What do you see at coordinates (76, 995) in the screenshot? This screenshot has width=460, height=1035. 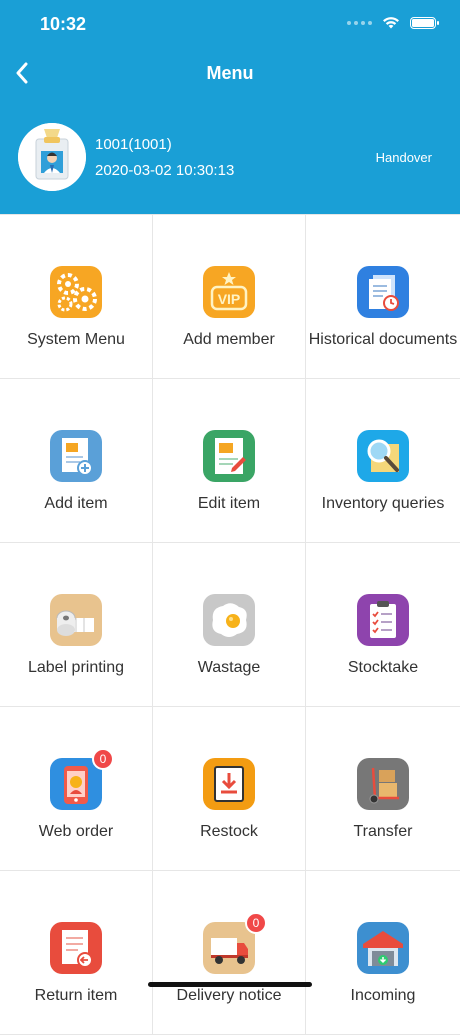 I see `menu-label: Return item` at bounding box center [76, 995].